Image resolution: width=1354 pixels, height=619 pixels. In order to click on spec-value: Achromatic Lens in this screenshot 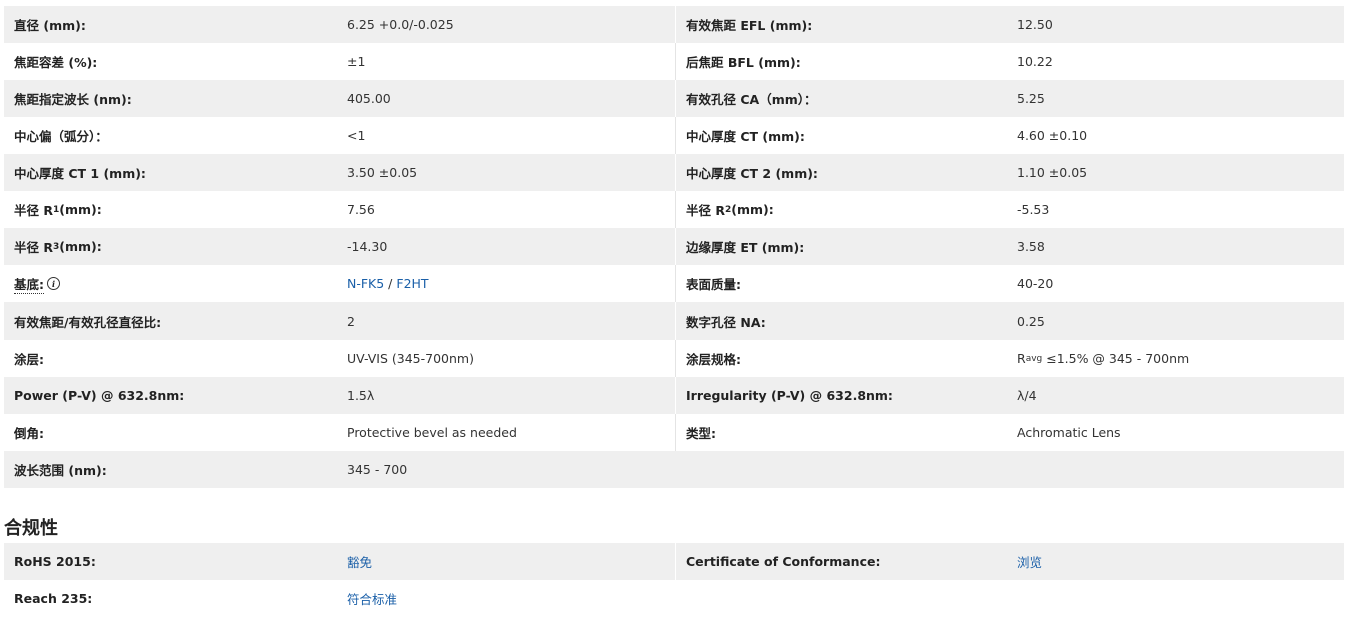, I will do `click(1069, 432)`.